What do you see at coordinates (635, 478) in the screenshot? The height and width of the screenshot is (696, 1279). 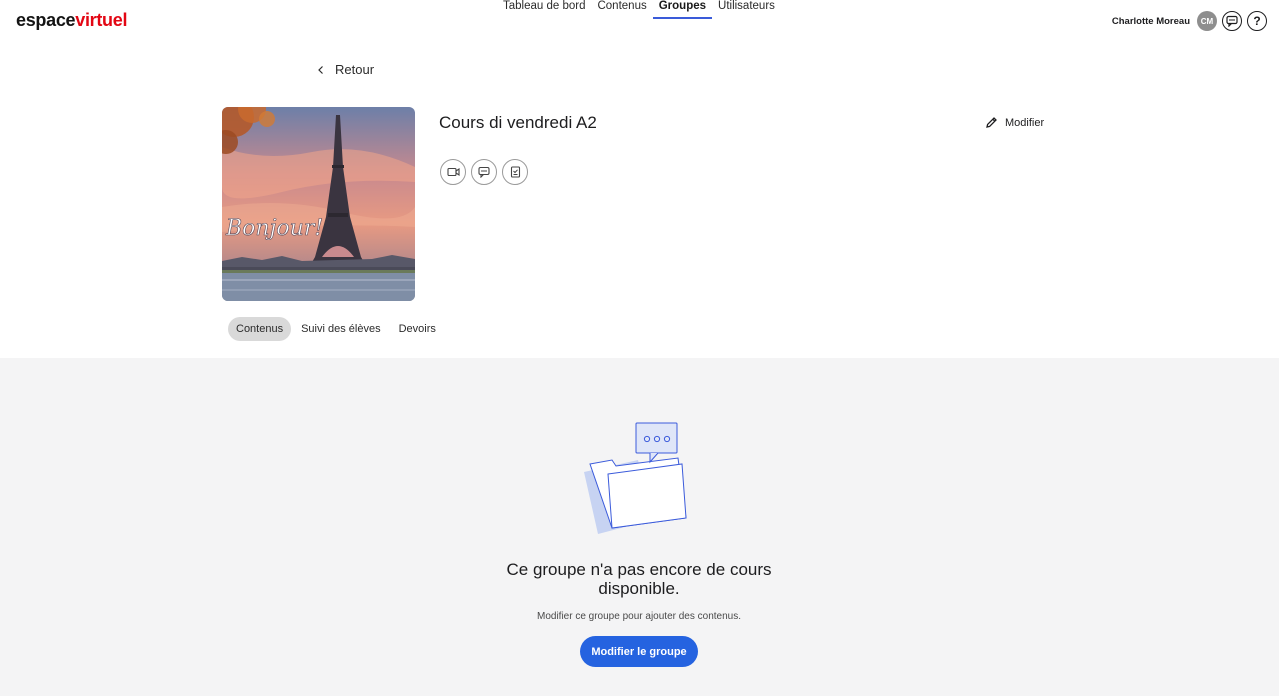 I see `folder-chat-illustration-icon` at bounding box center [635, 478].